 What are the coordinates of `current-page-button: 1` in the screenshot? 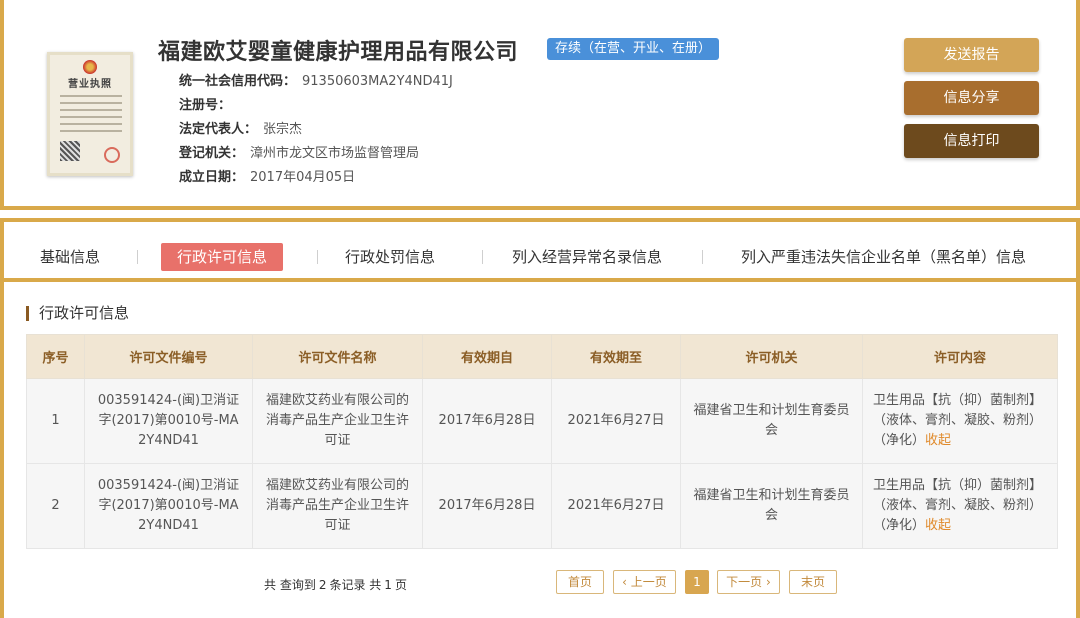 It's located at (697, 582).